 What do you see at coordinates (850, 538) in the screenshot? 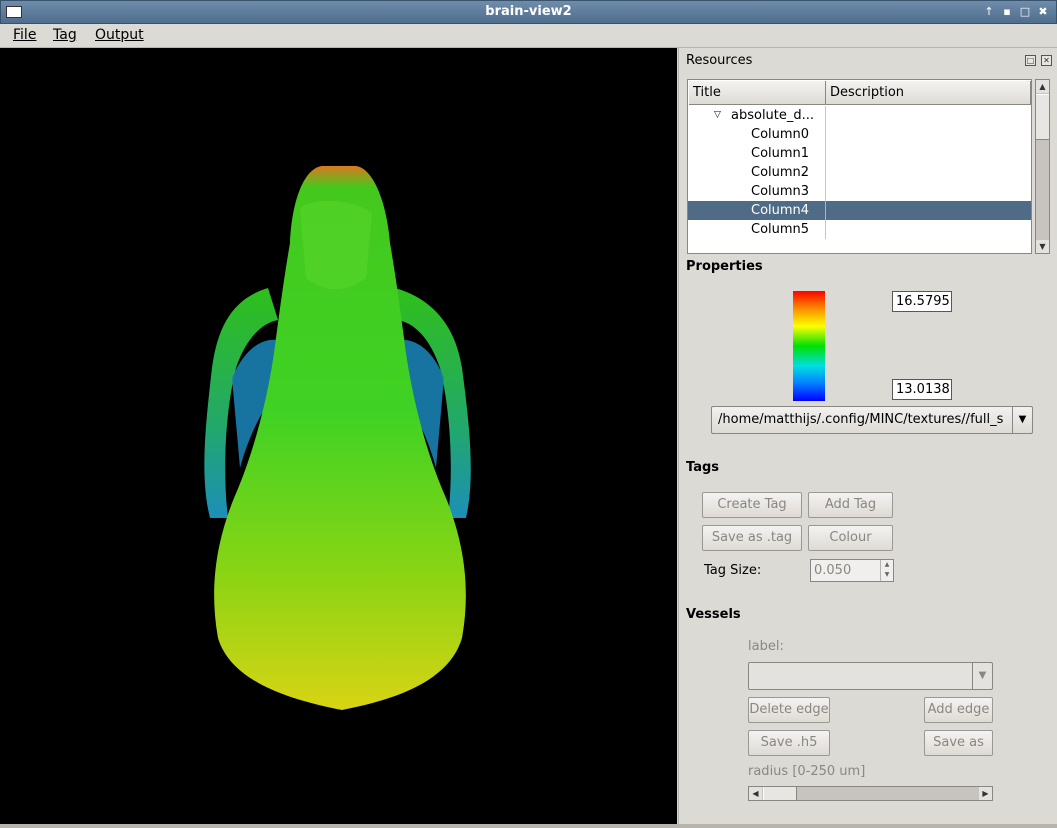
I see `colour-button: Colour` at bounding box center [850, 538].